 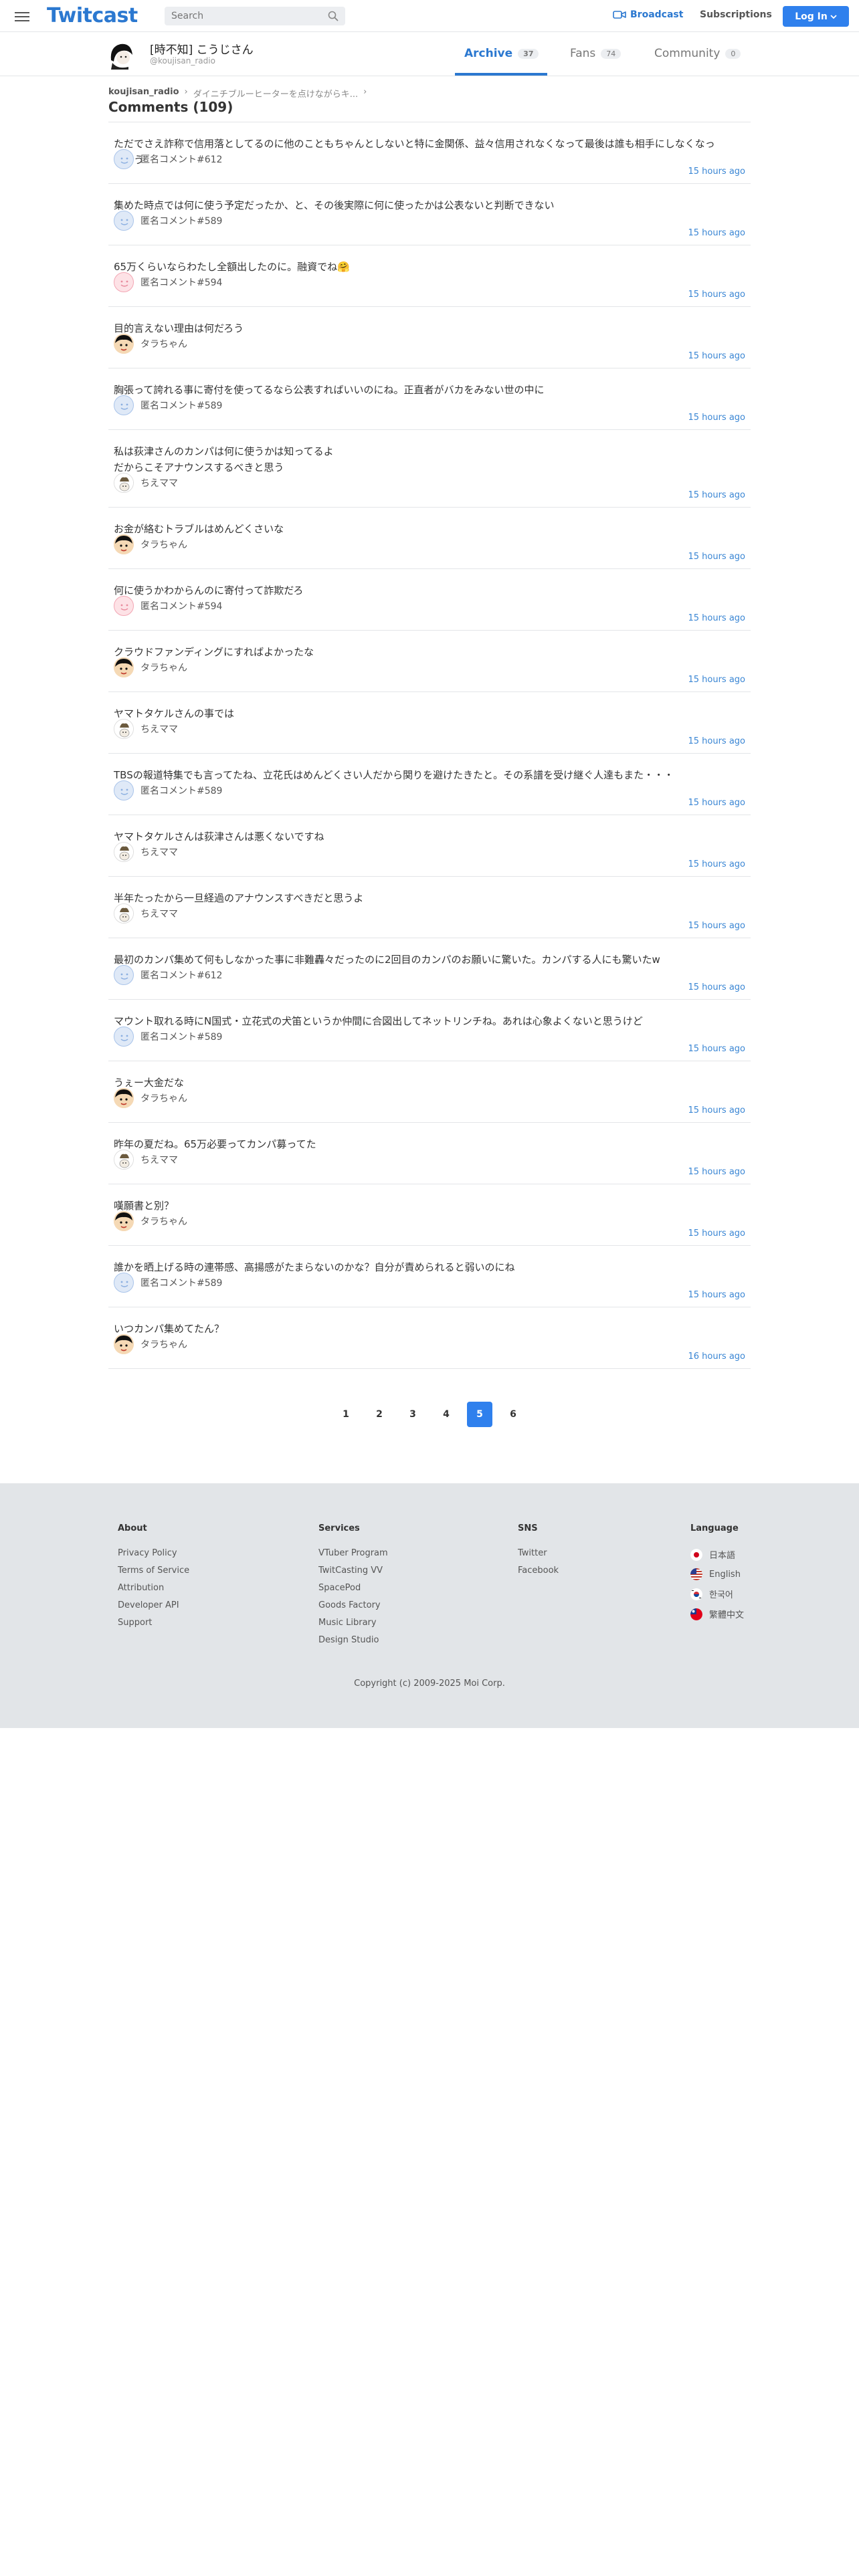 I want to click on page-3-button: 3, so click(x=412, y=1414).